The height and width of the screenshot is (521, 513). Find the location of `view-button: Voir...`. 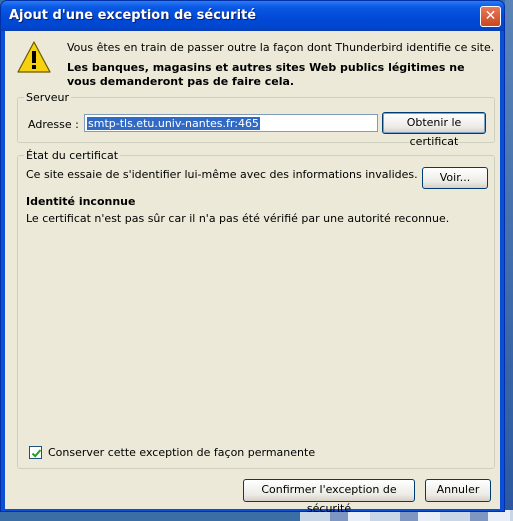

view-button: Voir... is located at coordinates (455, 178).